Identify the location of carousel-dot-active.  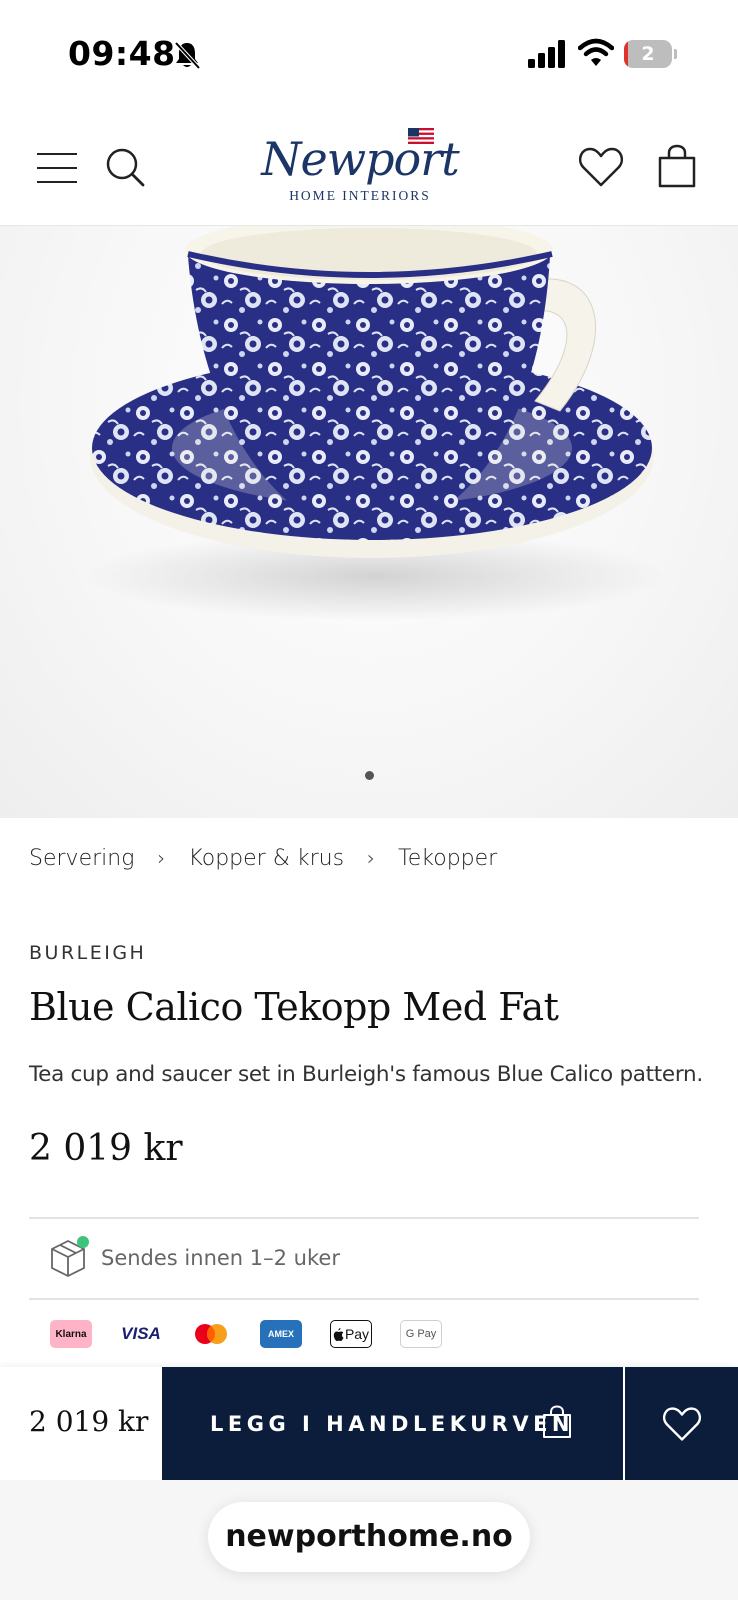
(369, 775).